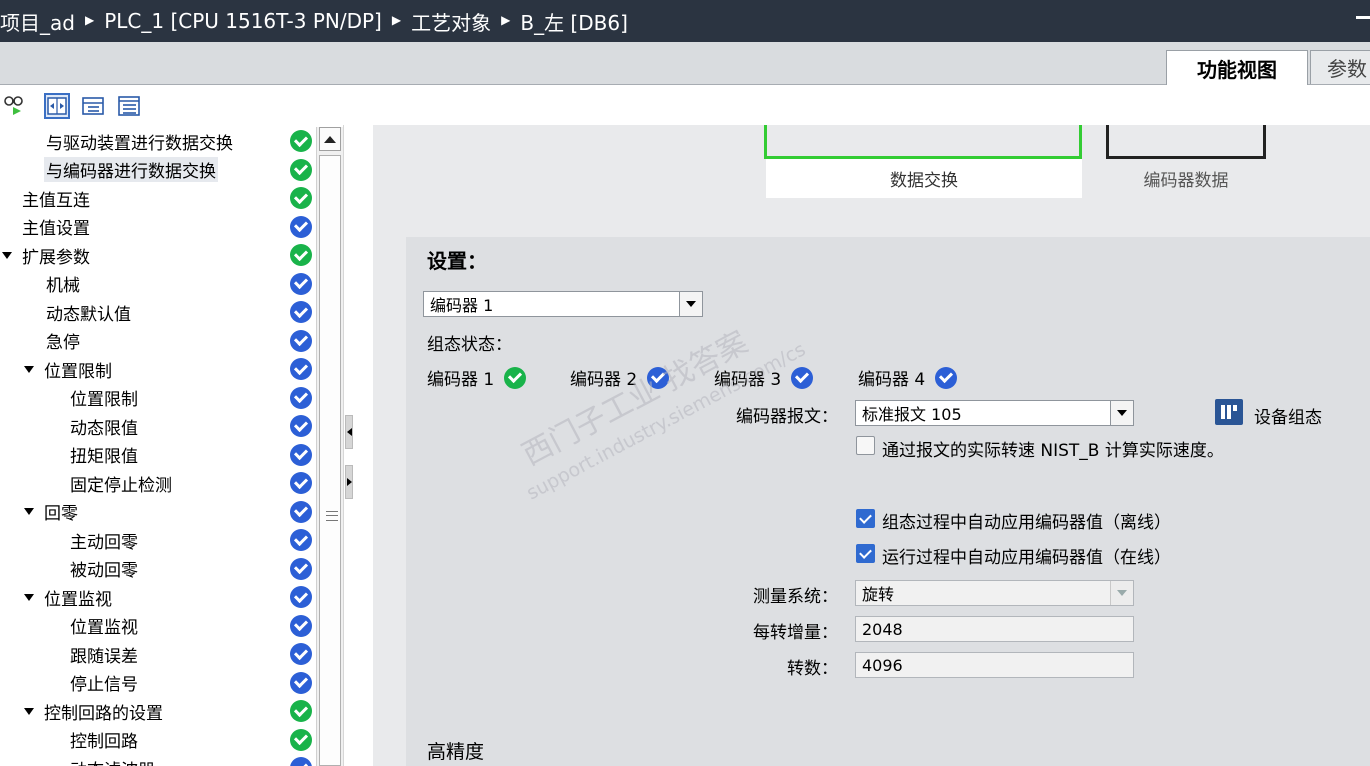  What do you see at coordinates (145, 284) in the screenshot?
I see `nav-item: 机械` at bounding box center [145, 284].